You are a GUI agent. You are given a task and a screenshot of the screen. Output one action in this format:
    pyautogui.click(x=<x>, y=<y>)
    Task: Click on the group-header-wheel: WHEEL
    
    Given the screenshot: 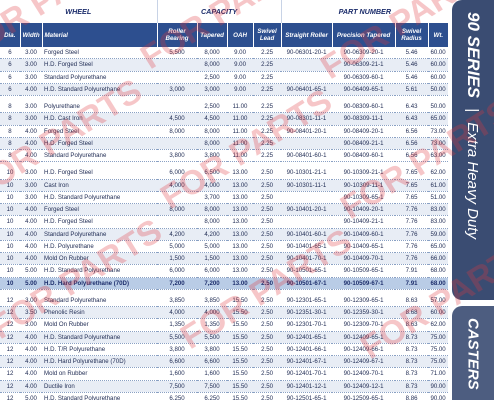 What is the action you would take?
    pyautogui.click(x=78, y=11)
    